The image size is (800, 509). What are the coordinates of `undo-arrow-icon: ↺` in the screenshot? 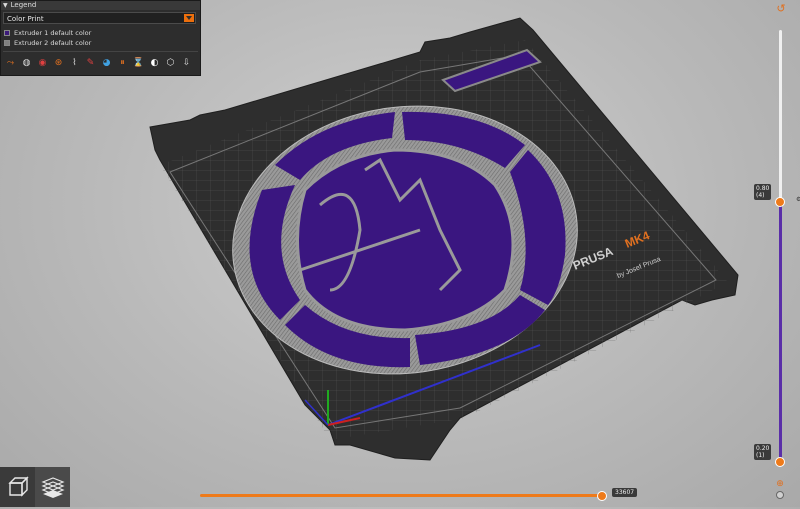 It's located at (781, 9).